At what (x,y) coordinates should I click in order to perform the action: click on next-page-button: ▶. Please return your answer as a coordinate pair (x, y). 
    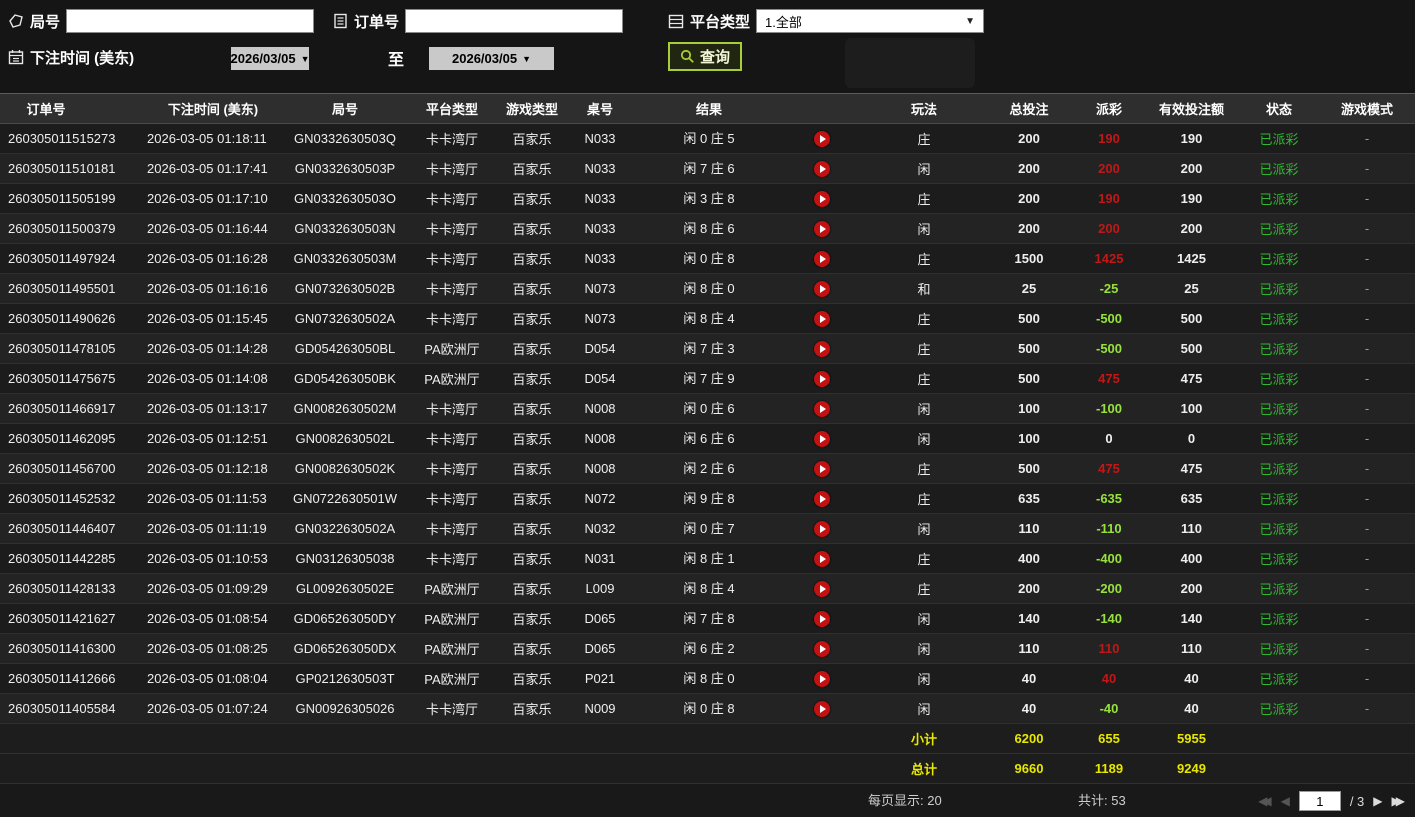
    Looking at the image, I should click on (1377, 801).